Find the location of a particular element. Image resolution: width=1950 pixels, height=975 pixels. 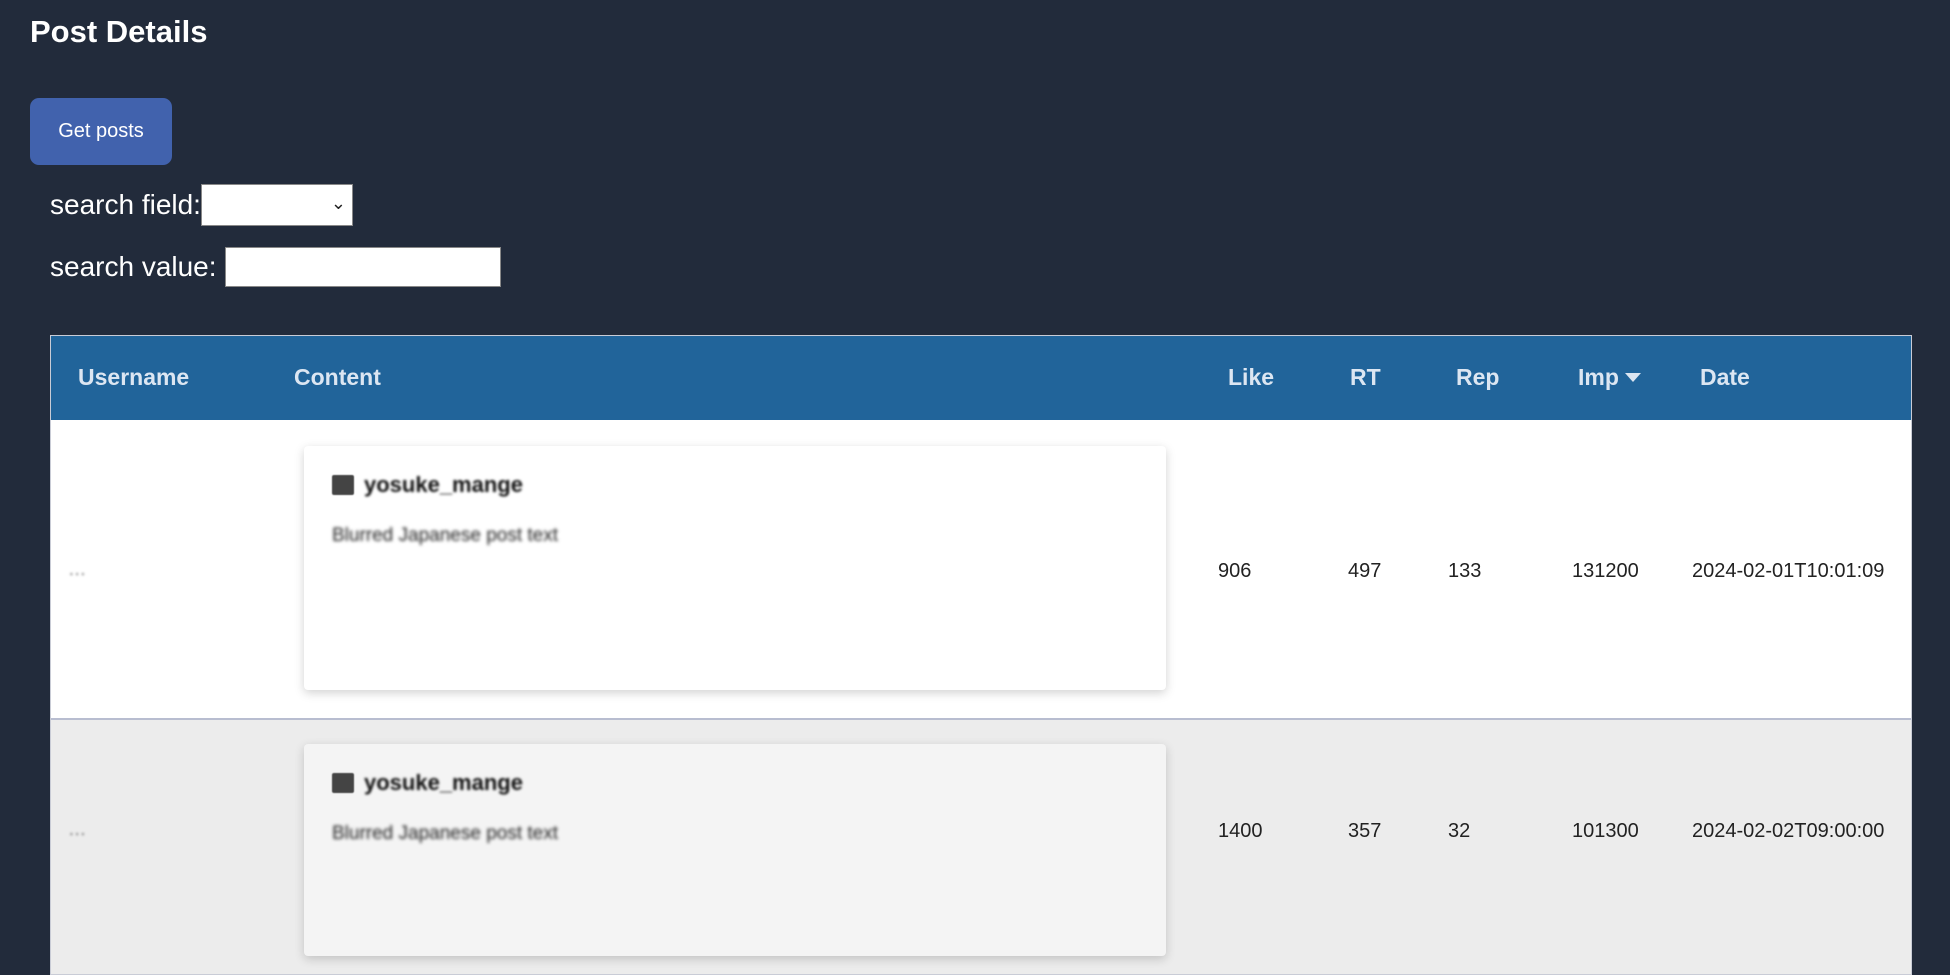

like-cell: 1400 is located at coordinates (1240, 831).